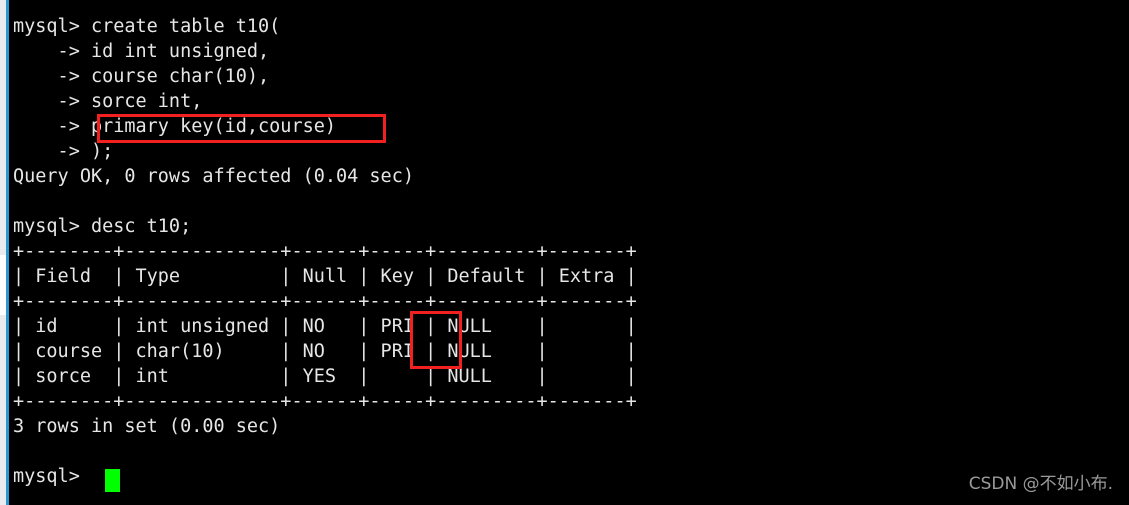 Image resolution: width=1129 pixels, height=505 pixels. Describe the element at coordinates (1040, 484) in the screenshot. I see `watermark: CSDN @不如小布.` at that location.